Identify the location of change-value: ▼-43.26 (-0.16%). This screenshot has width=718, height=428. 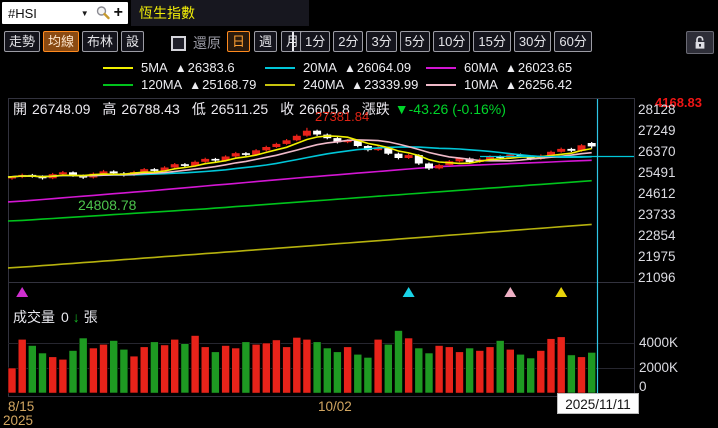
(450, 109).